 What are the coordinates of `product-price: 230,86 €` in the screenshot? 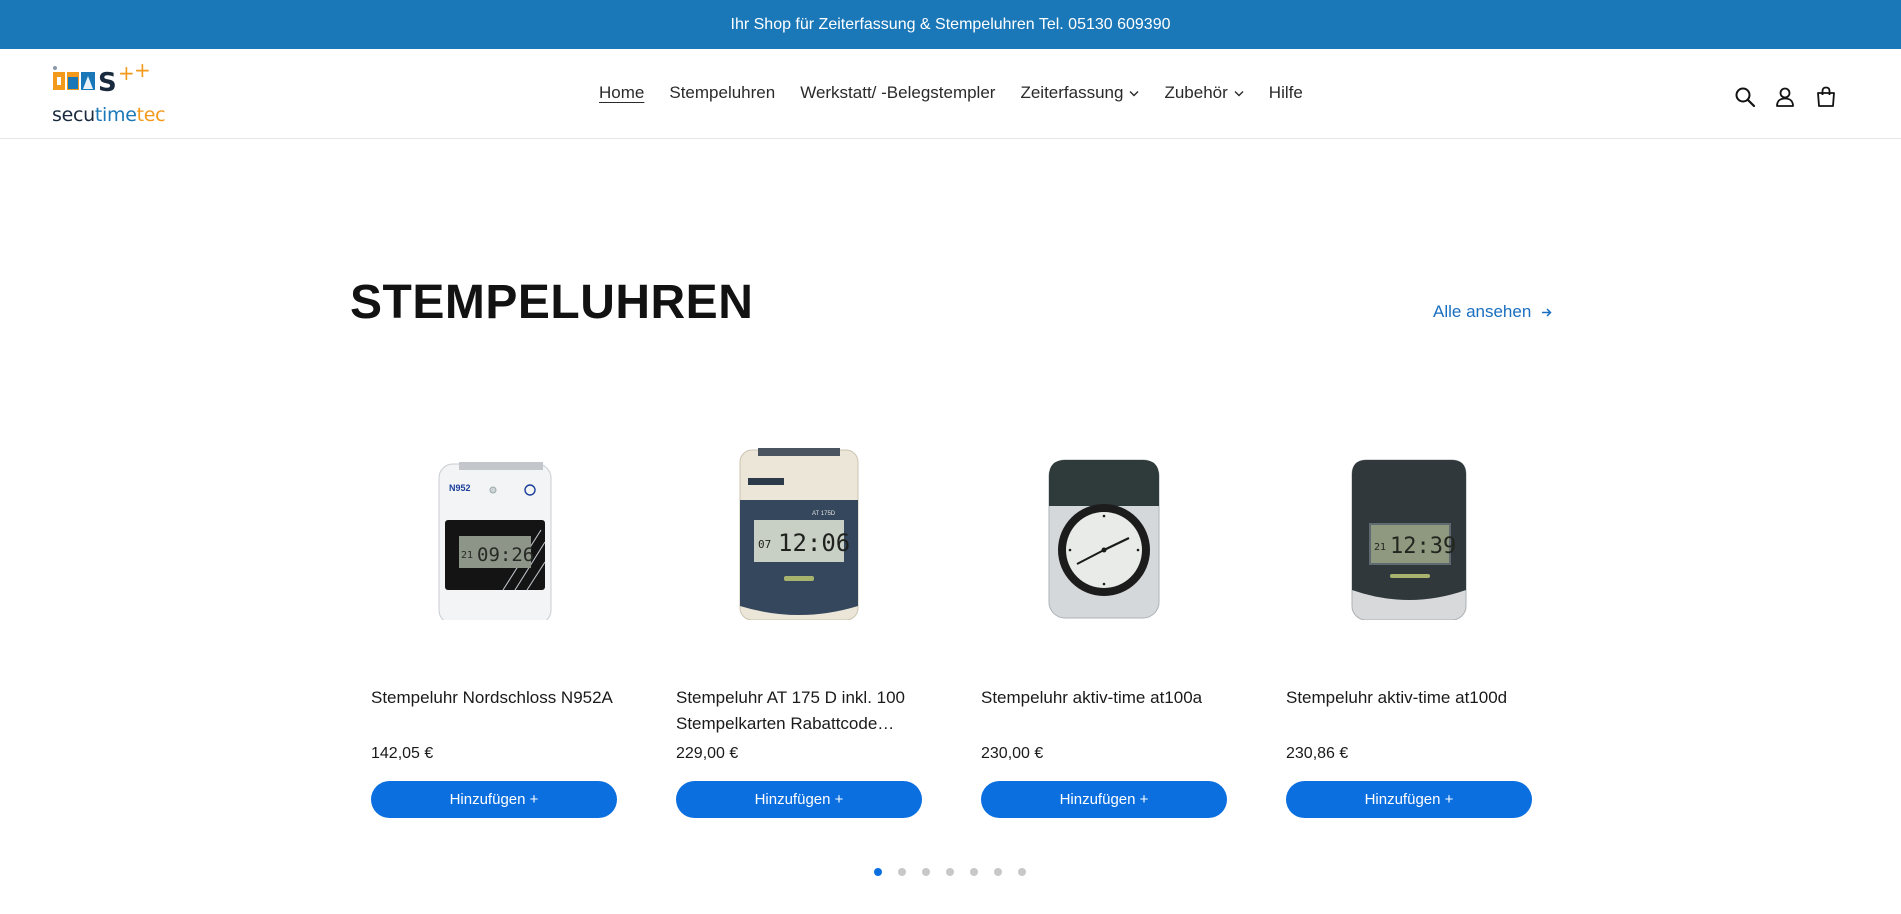 It's located at (1317, 753).